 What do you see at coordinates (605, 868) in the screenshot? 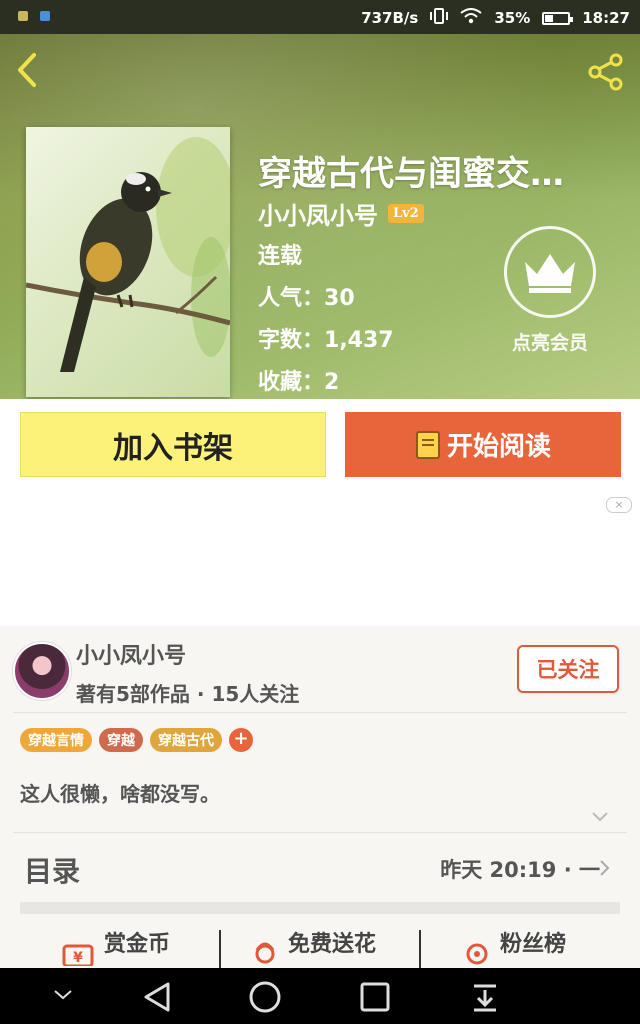
I see `chevron-right-icon` at bounding box center [605, 868].